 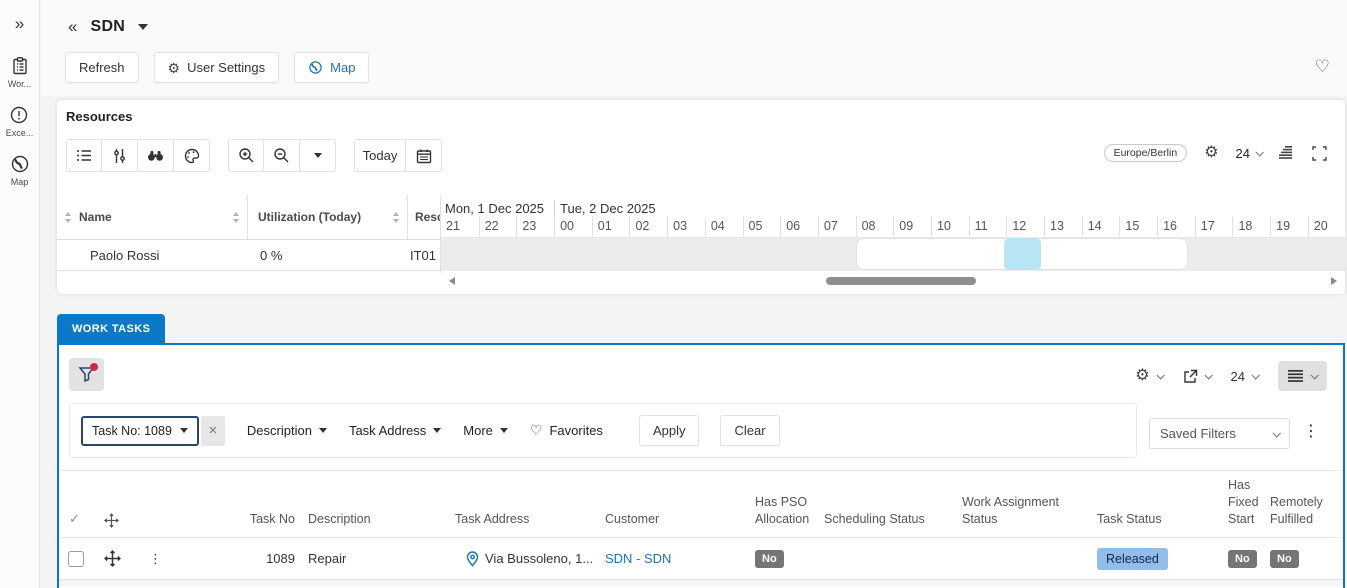 I want to click on apply-label: Apply, so click(x=669, y=430).